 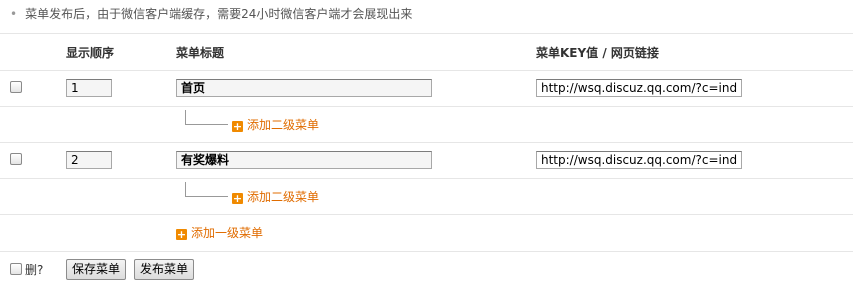 What do you see at coordinates (219, 14) in the screenshot?
I see `notice-label: 菜单发布后，由于微信客户端缓存，需要24小时微信客户端才会展现出来` at bounding box center [219, 14].